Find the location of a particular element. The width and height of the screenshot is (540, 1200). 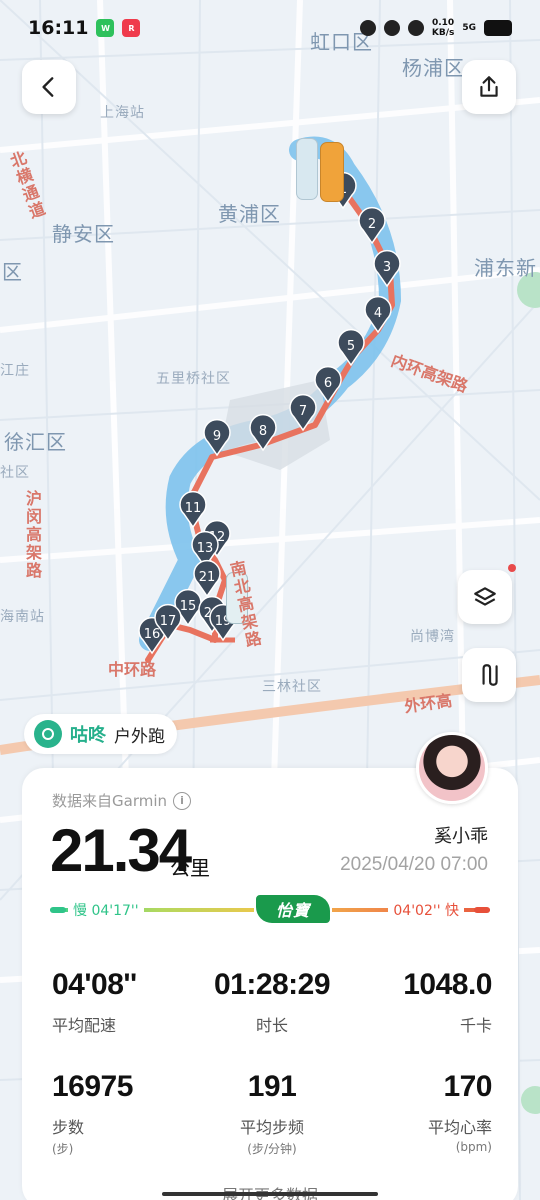

pace-cap-fast is located at coordinates (482, 910).